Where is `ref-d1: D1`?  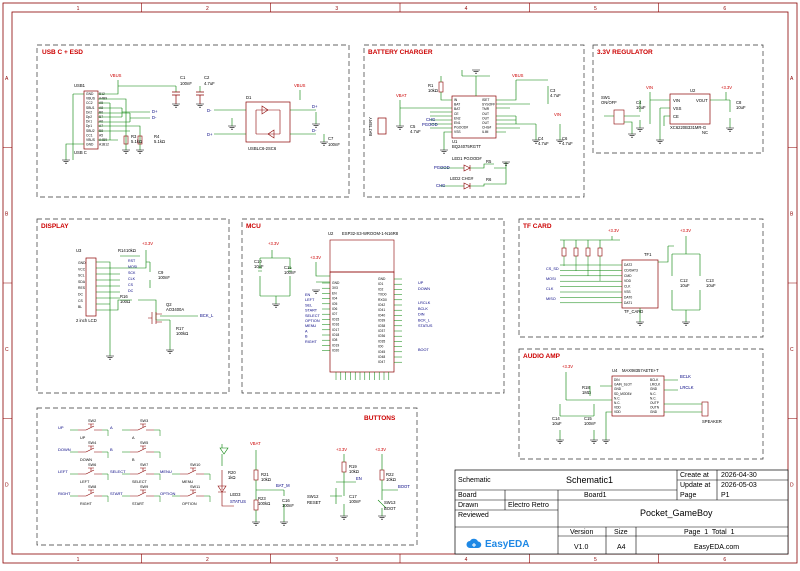
ref-d1: D1 is located at coordinates (249, 97).